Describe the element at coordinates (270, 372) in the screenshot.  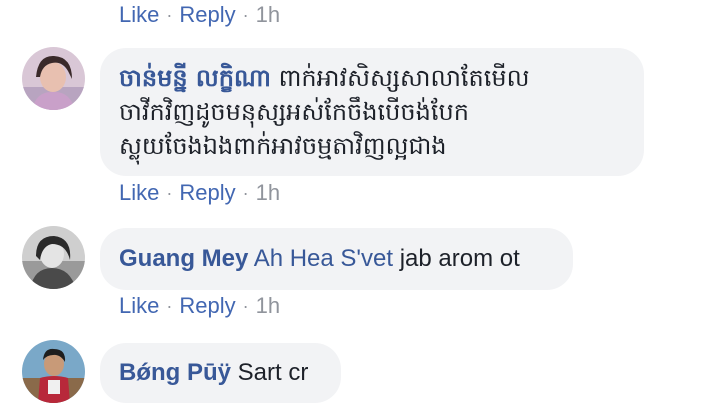
I see `comment-text: Sart cr` at that location.